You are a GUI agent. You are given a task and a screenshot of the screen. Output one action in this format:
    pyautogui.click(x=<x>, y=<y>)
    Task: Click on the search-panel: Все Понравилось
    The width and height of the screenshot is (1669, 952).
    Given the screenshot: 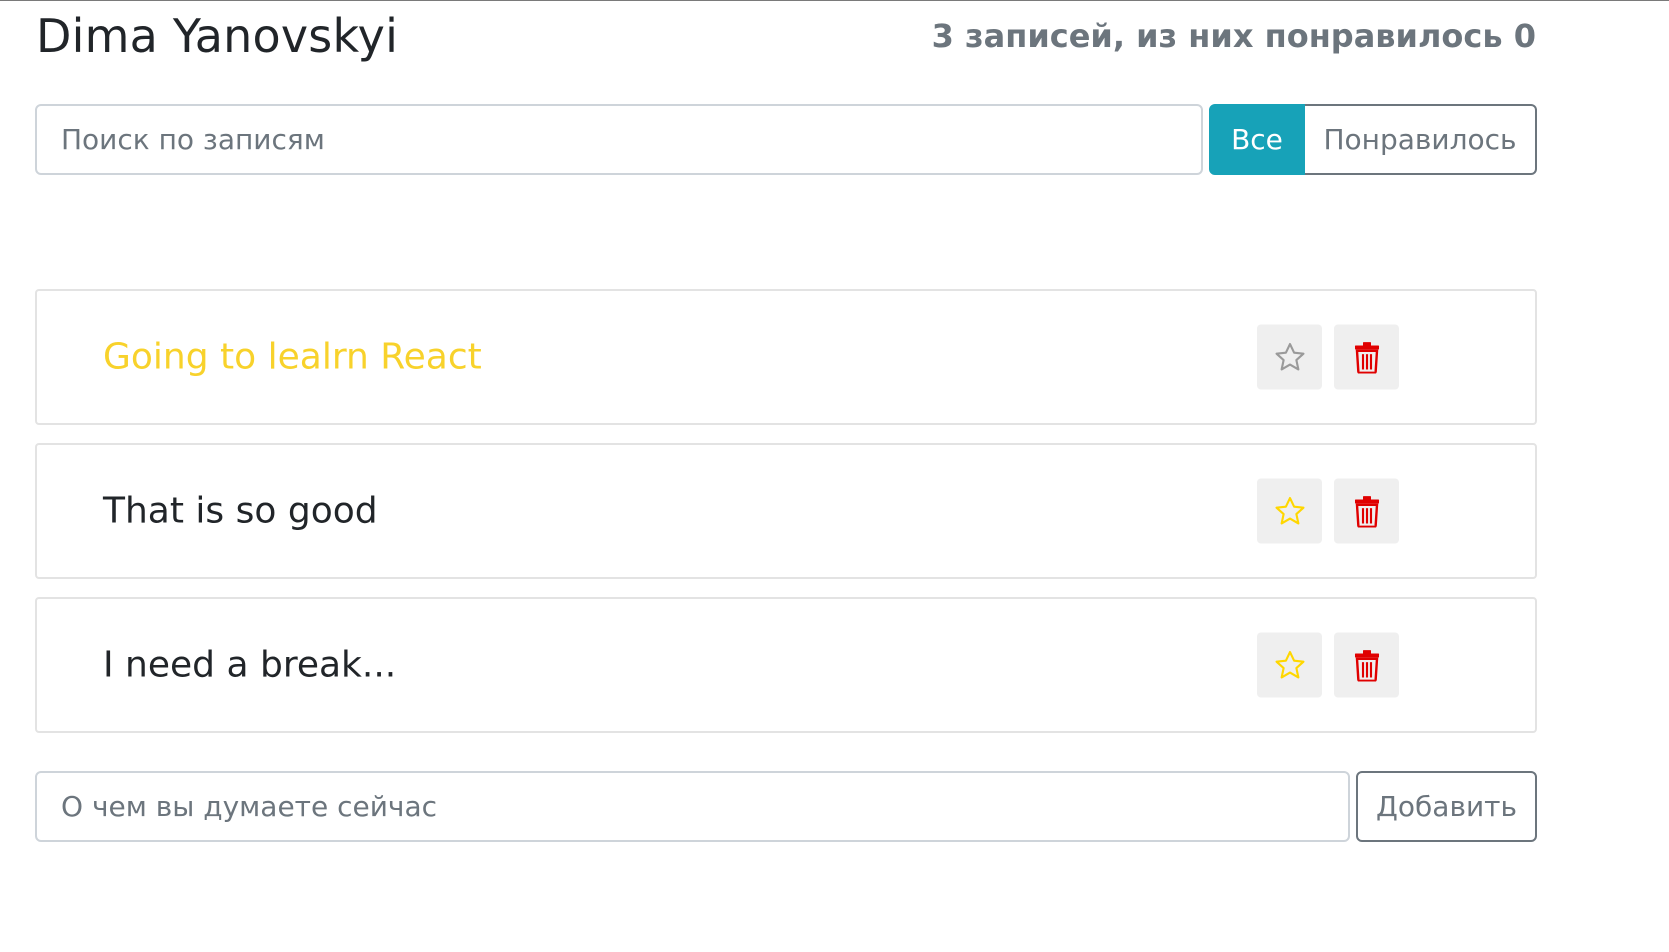 What is the action you would take?
    pyautogui.click(x=786, y=139)
    